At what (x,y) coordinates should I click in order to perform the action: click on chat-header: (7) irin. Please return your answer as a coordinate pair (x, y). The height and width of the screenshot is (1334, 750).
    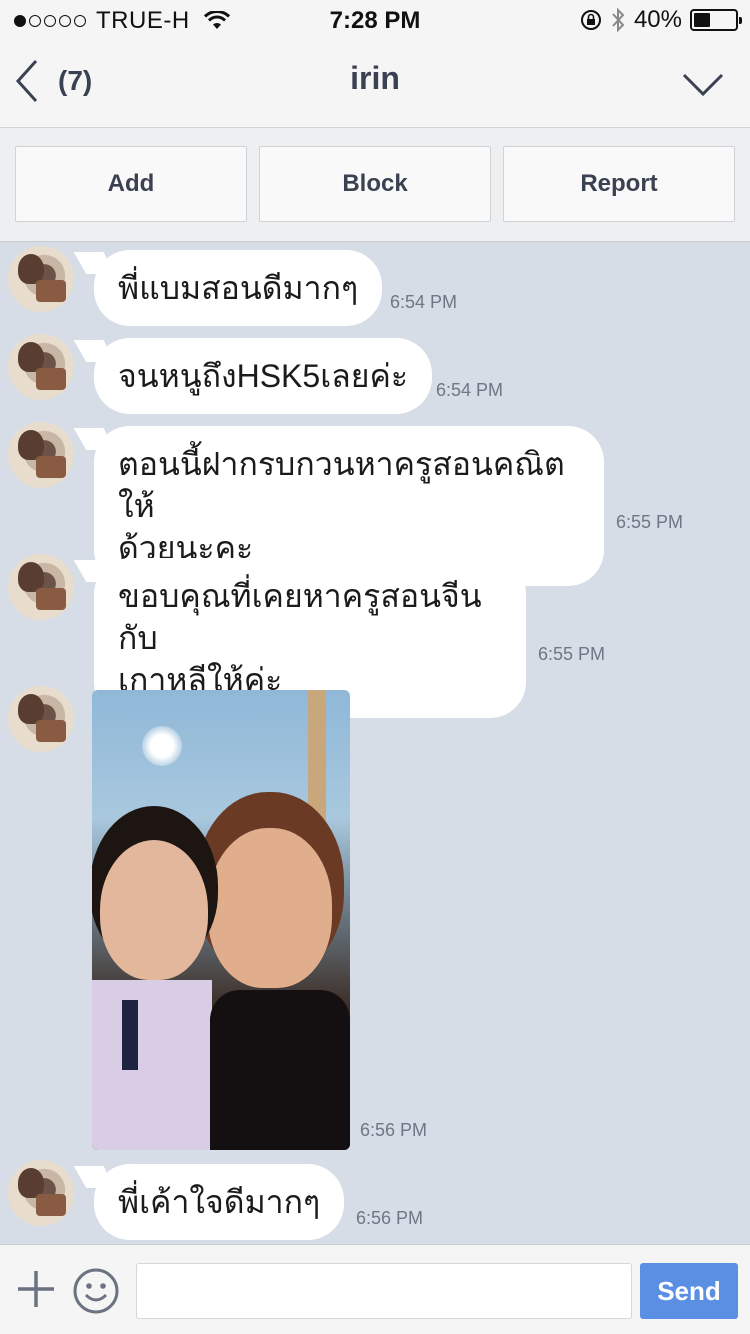
    Looking at the image, I should click on (375, 84).